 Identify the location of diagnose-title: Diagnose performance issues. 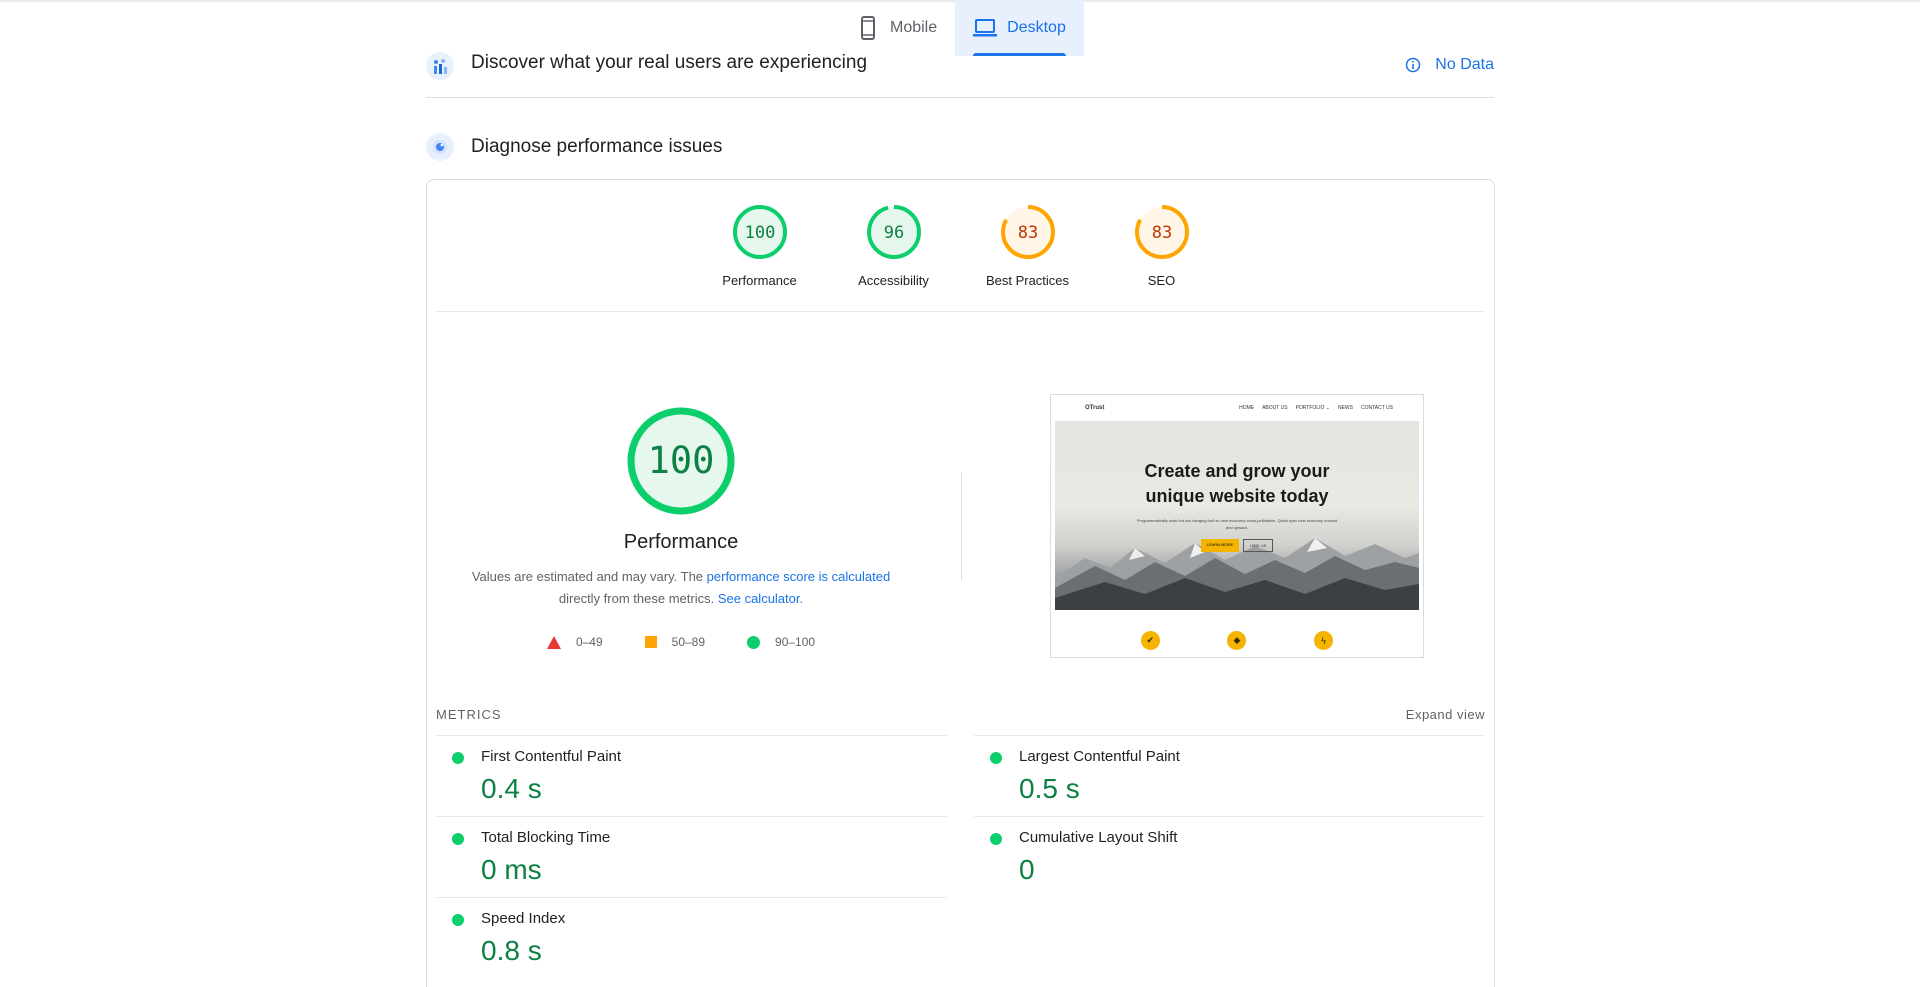
(597, 146).